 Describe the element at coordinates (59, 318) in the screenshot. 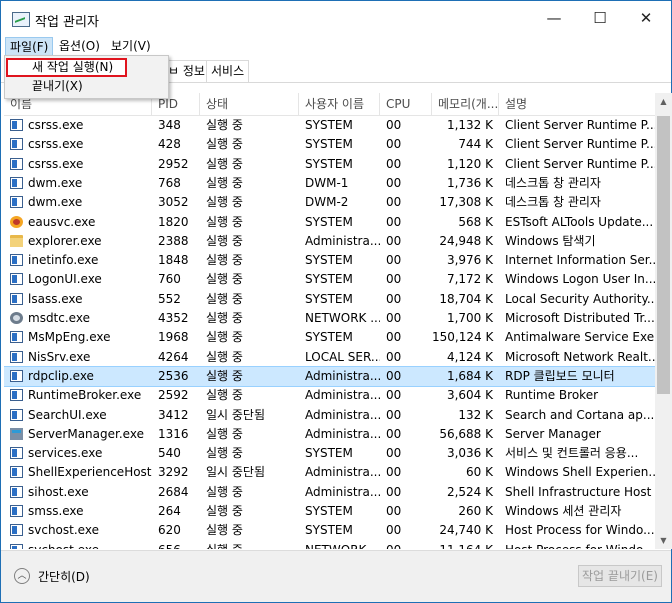

I see `cell-name: msdtc.exe` at that location.